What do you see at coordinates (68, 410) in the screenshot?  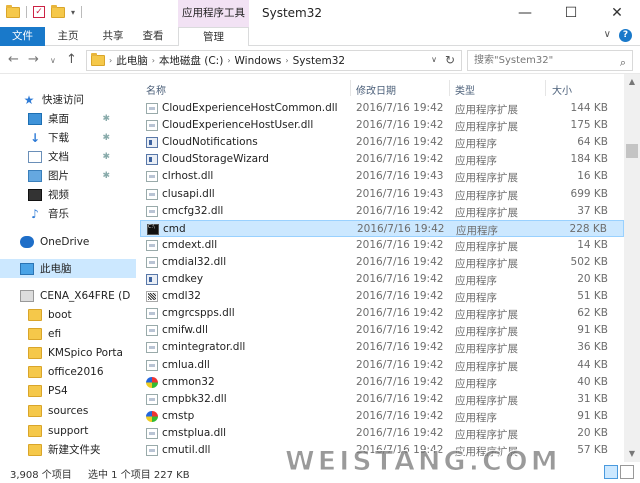 I see `nav-item-sources: sources` at bounding box center [68, 410].